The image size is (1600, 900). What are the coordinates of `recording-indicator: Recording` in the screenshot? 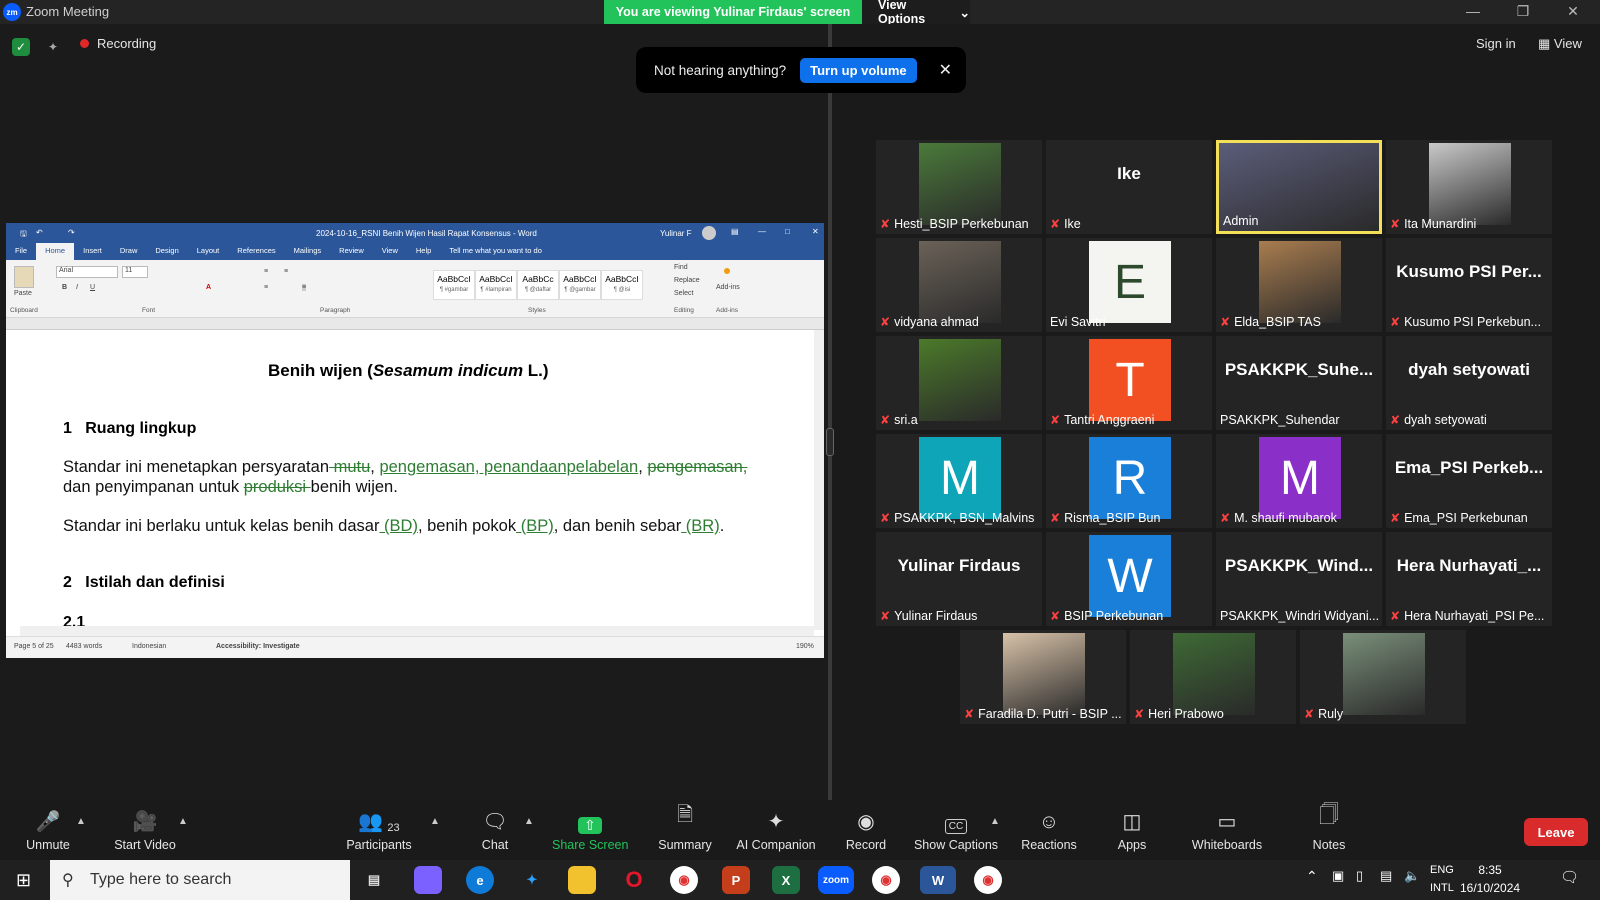 It's located at (118, 43).